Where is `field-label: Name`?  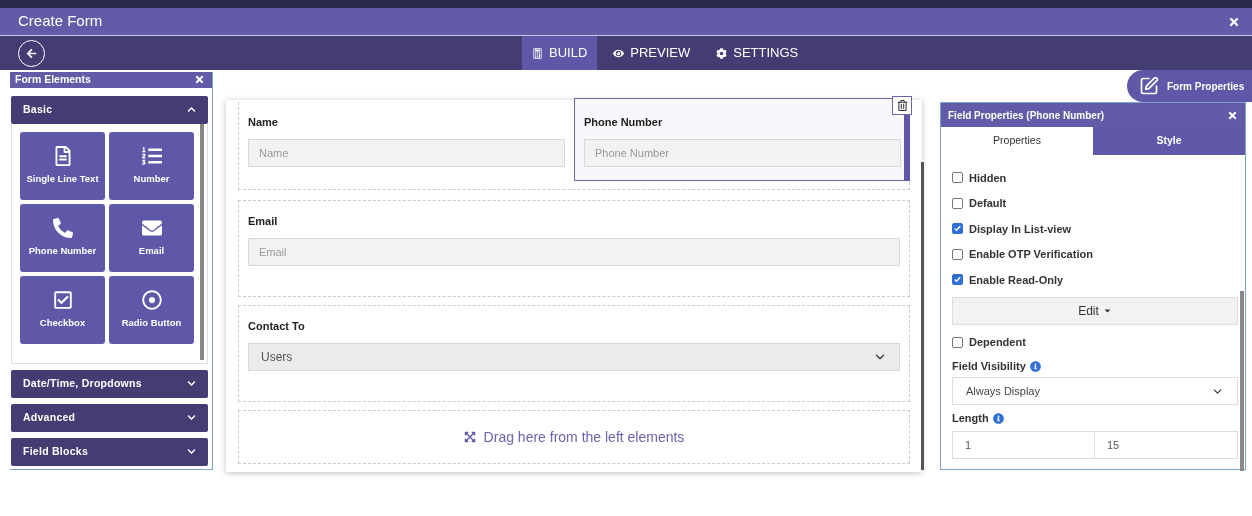
field-label: Name is located at coordinates (263, 122).